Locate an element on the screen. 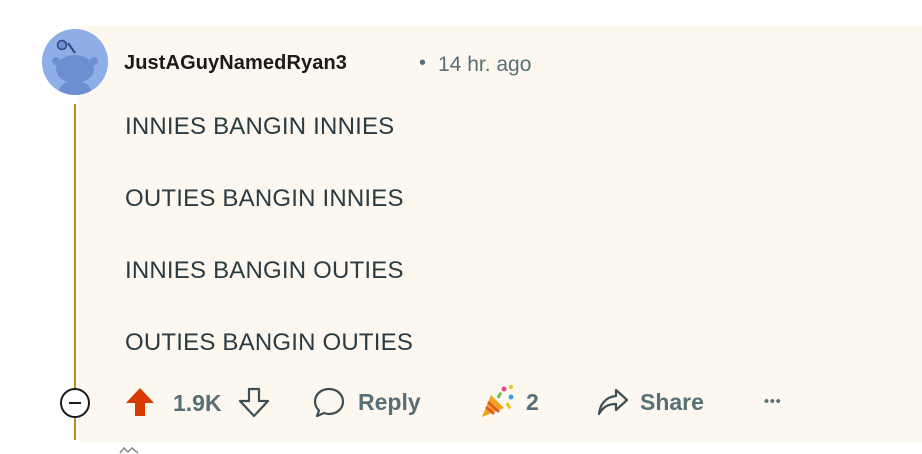 This screenshot has height=454, width=922. award-button: 2 is located at coordinates (508, 402).